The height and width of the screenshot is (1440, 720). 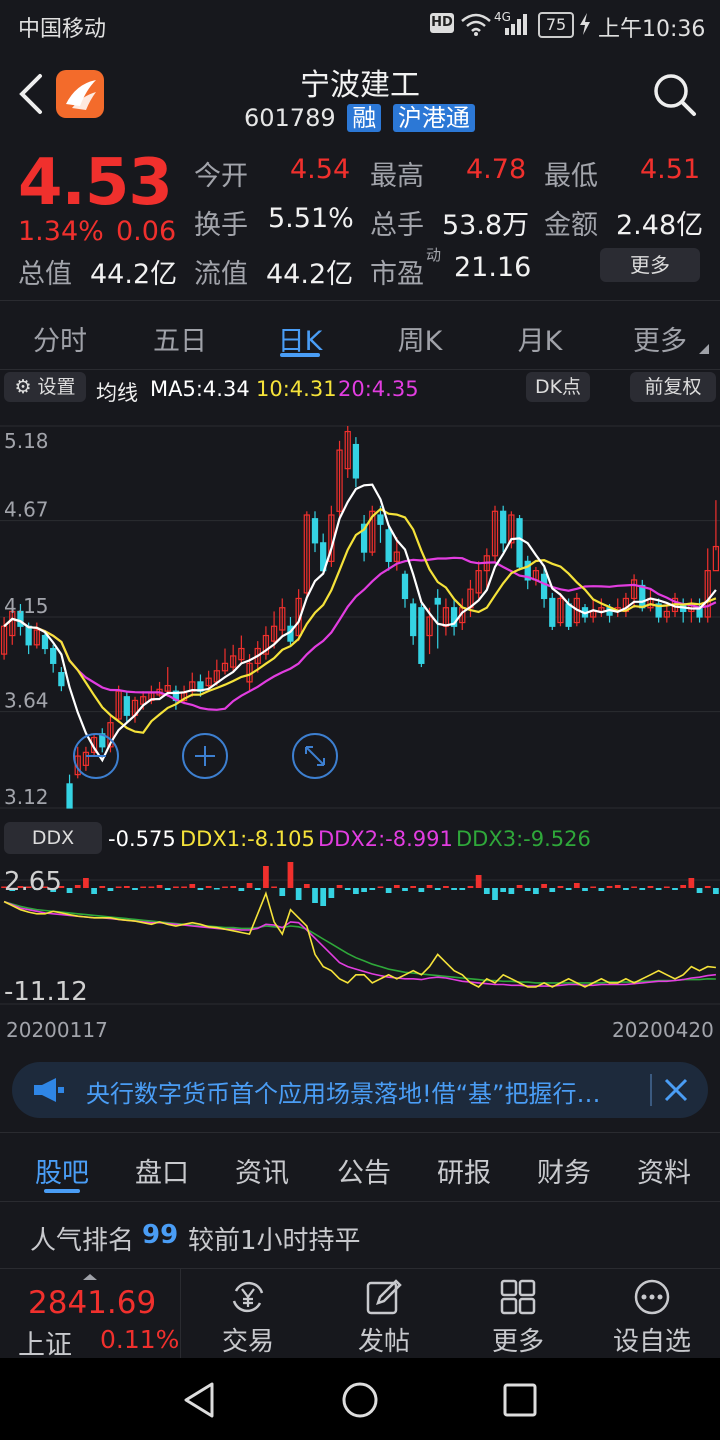 I want to click on high-label: 最高, so click(x=397, y=176).